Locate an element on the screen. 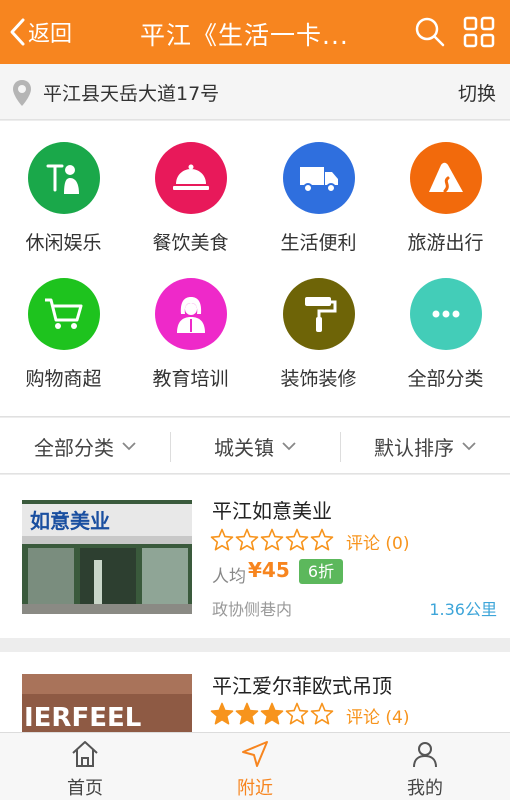 This screenshot has width=510, height=800. current-address: 平江县天岳大道17号 is located at coordinates (131, 94).